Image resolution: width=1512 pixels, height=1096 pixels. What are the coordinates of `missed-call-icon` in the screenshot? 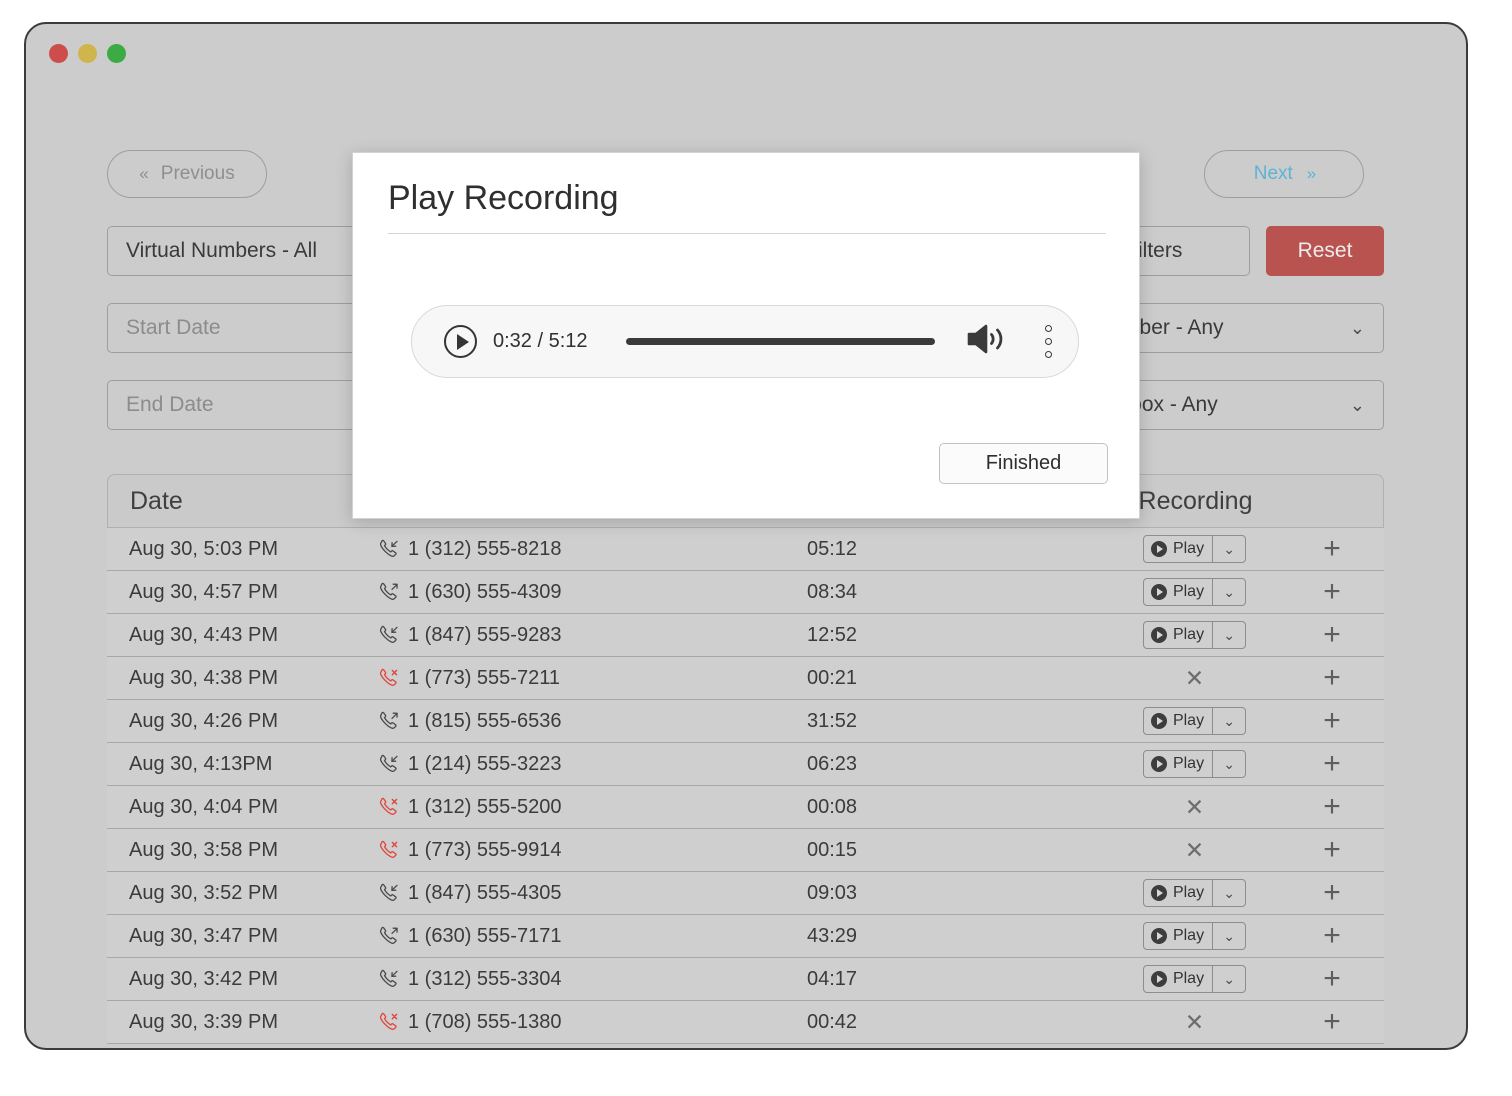 It's located at (388, 678).